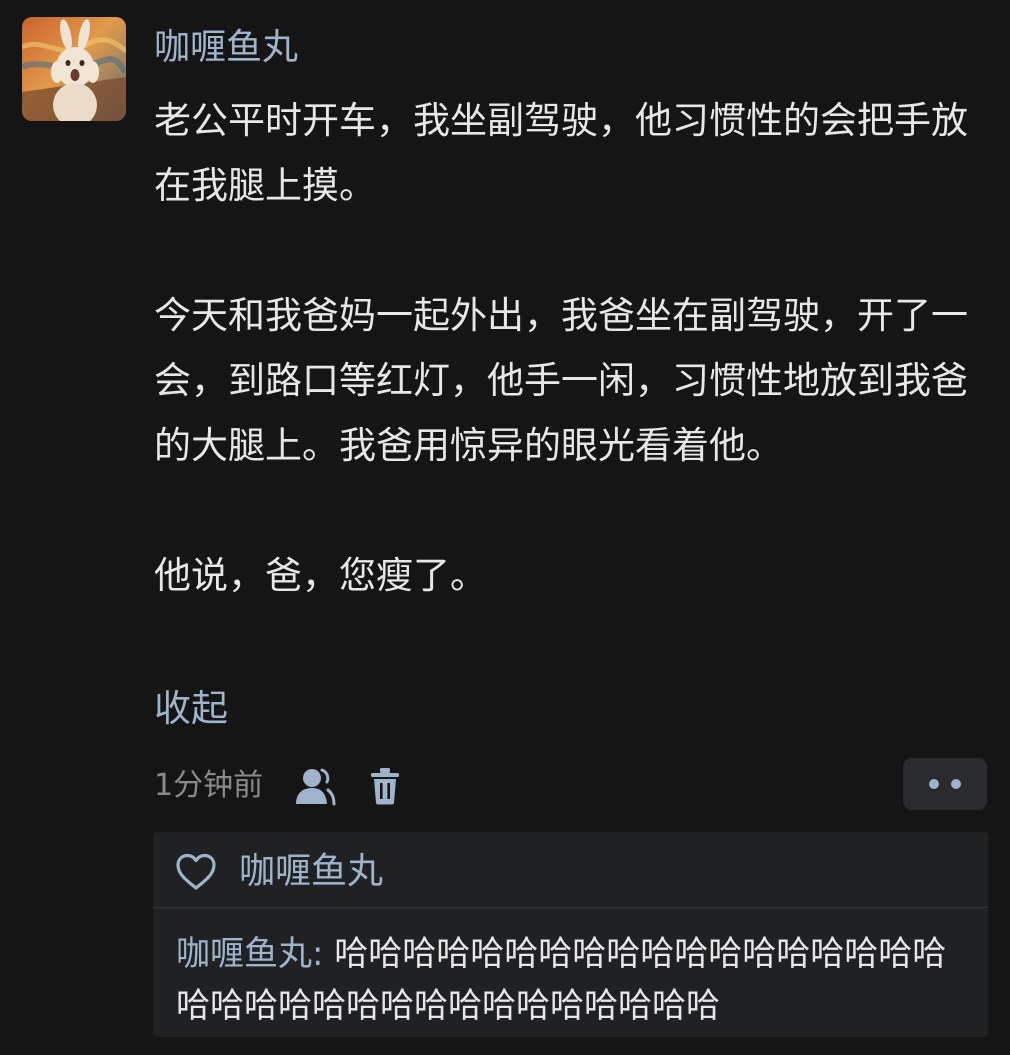 This screenshot has width=1010, height=1055. I want to click on post-paragraph: 他说，爸，您瘦了。, so click(320, 575).